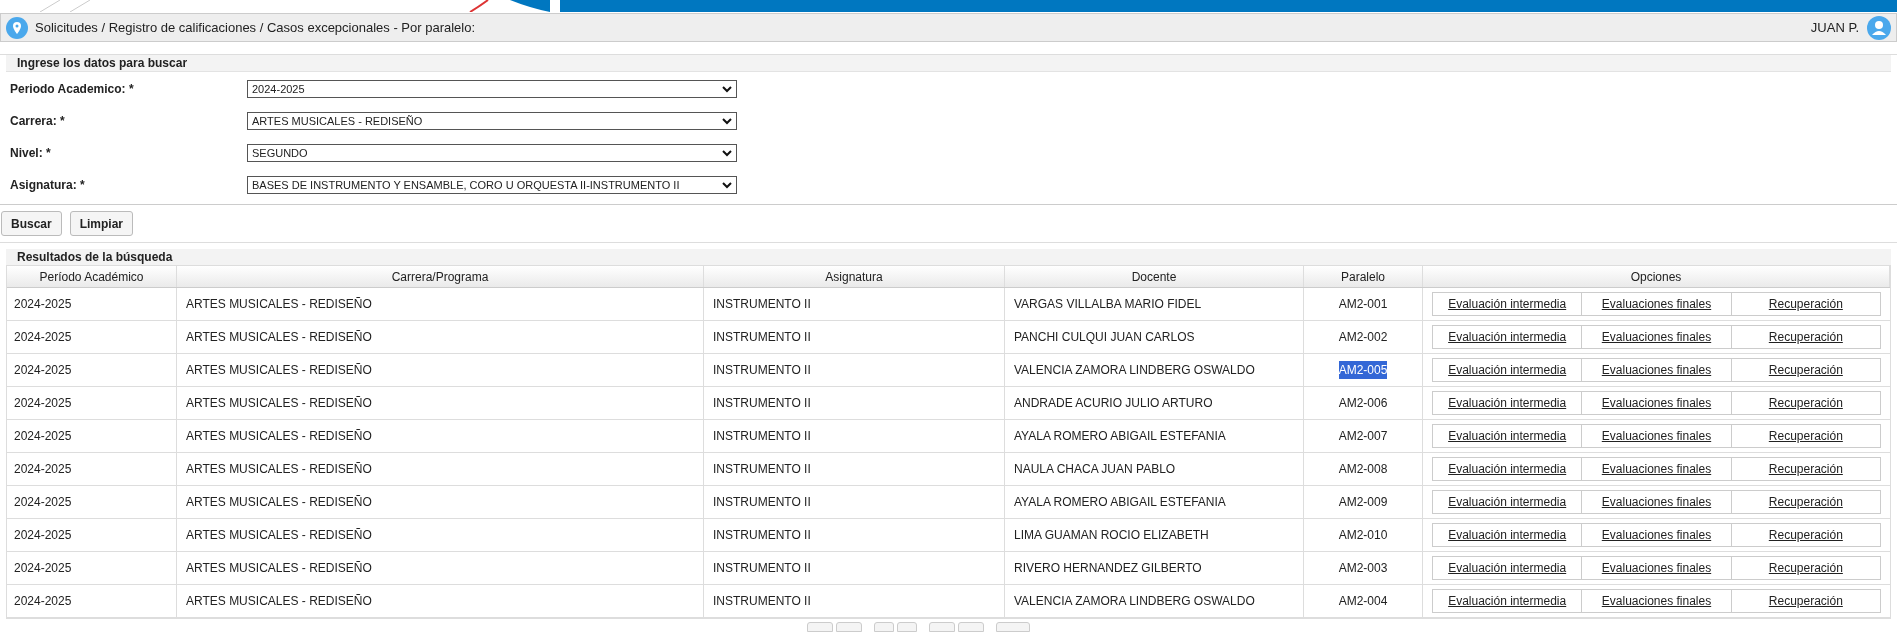  Describe the element at coordinates (854, 277) in the screenshot. I see `column-header: Asignatura` at that location.